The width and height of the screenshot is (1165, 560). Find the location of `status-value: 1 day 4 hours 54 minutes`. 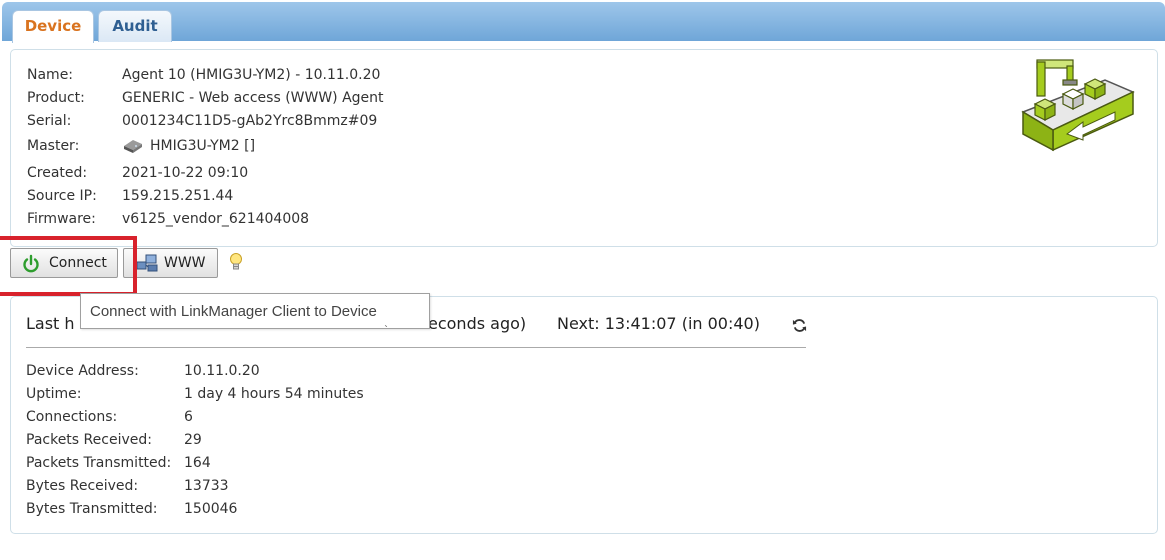

status-value: 1 day 4 hours 54 minutes is located at coordinates (274, 394).